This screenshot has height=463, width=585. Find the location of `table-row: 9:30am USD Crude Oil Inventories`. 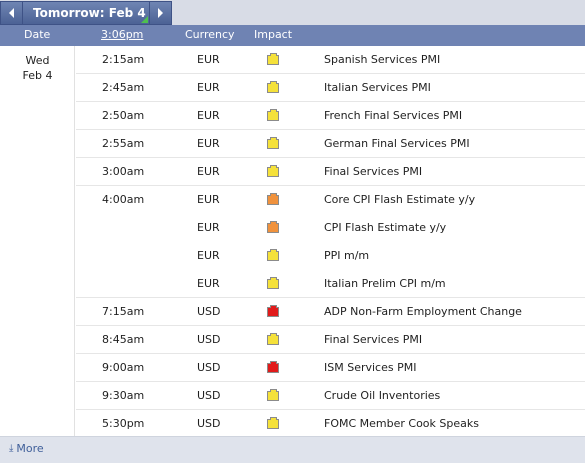

table-row: 9:30am USD Crude Oil Inventories is located at coordinates (330, 396).